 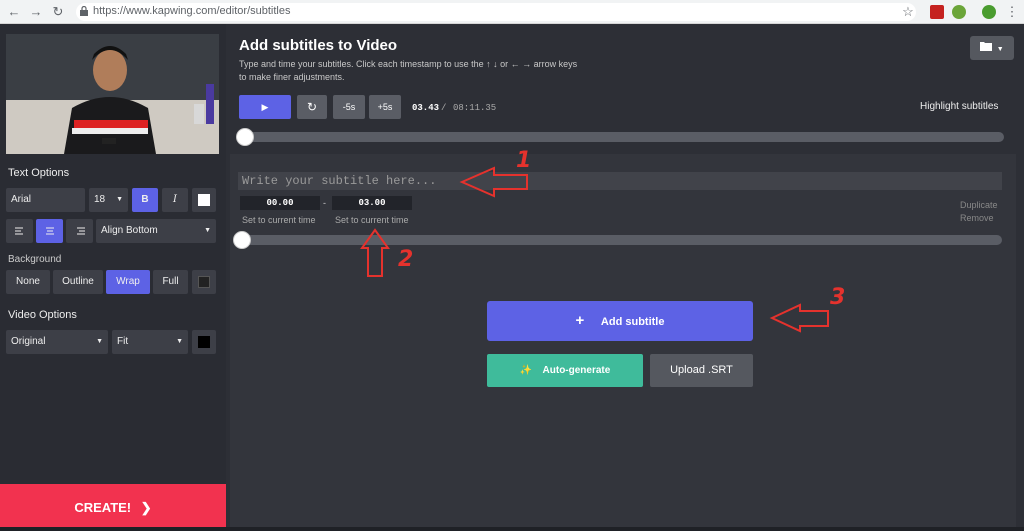 What do you see at coordinates (524, 160) in the screenshot?
I see `annotation-number-1: 1` at bounding box center [524, 160].